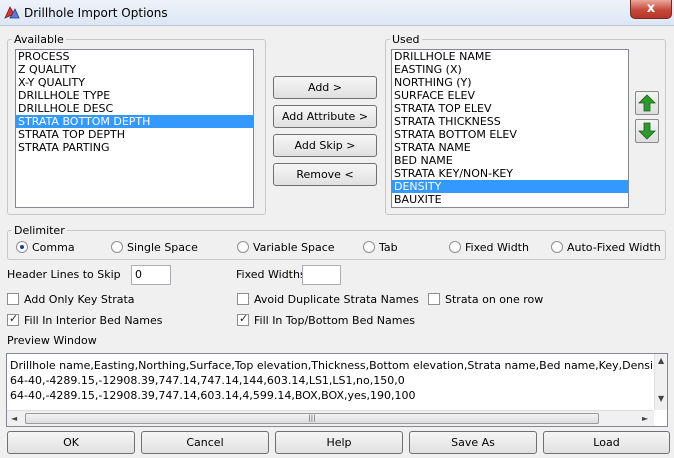 The image size is (674, 458). I want to click on radio-variable-space: Variable Space, so click(292, 248).